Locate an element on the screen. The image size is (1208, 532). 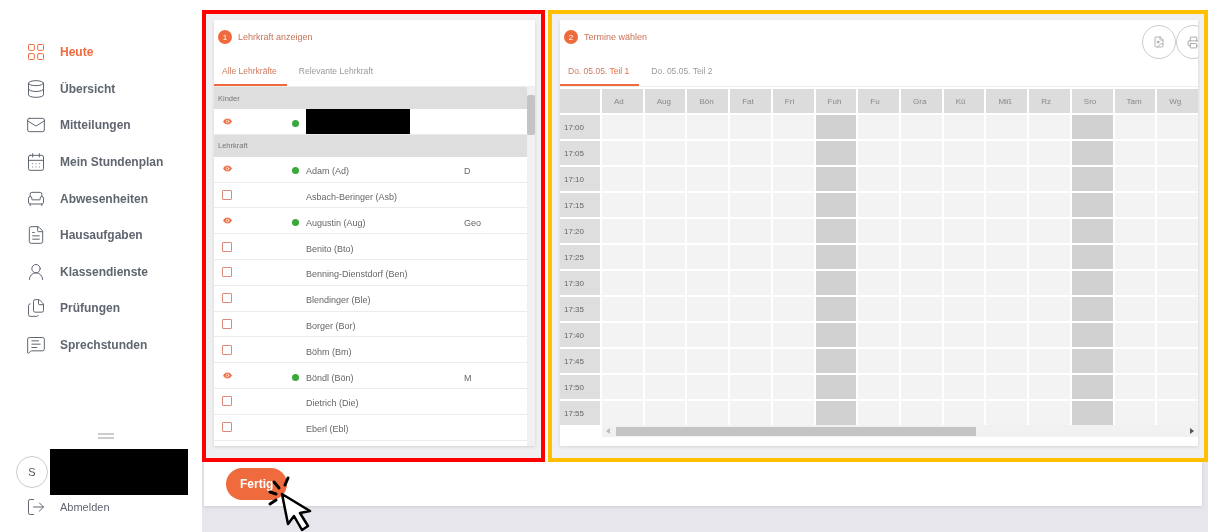
column-header: Ad is located at coordinates (622, 101).